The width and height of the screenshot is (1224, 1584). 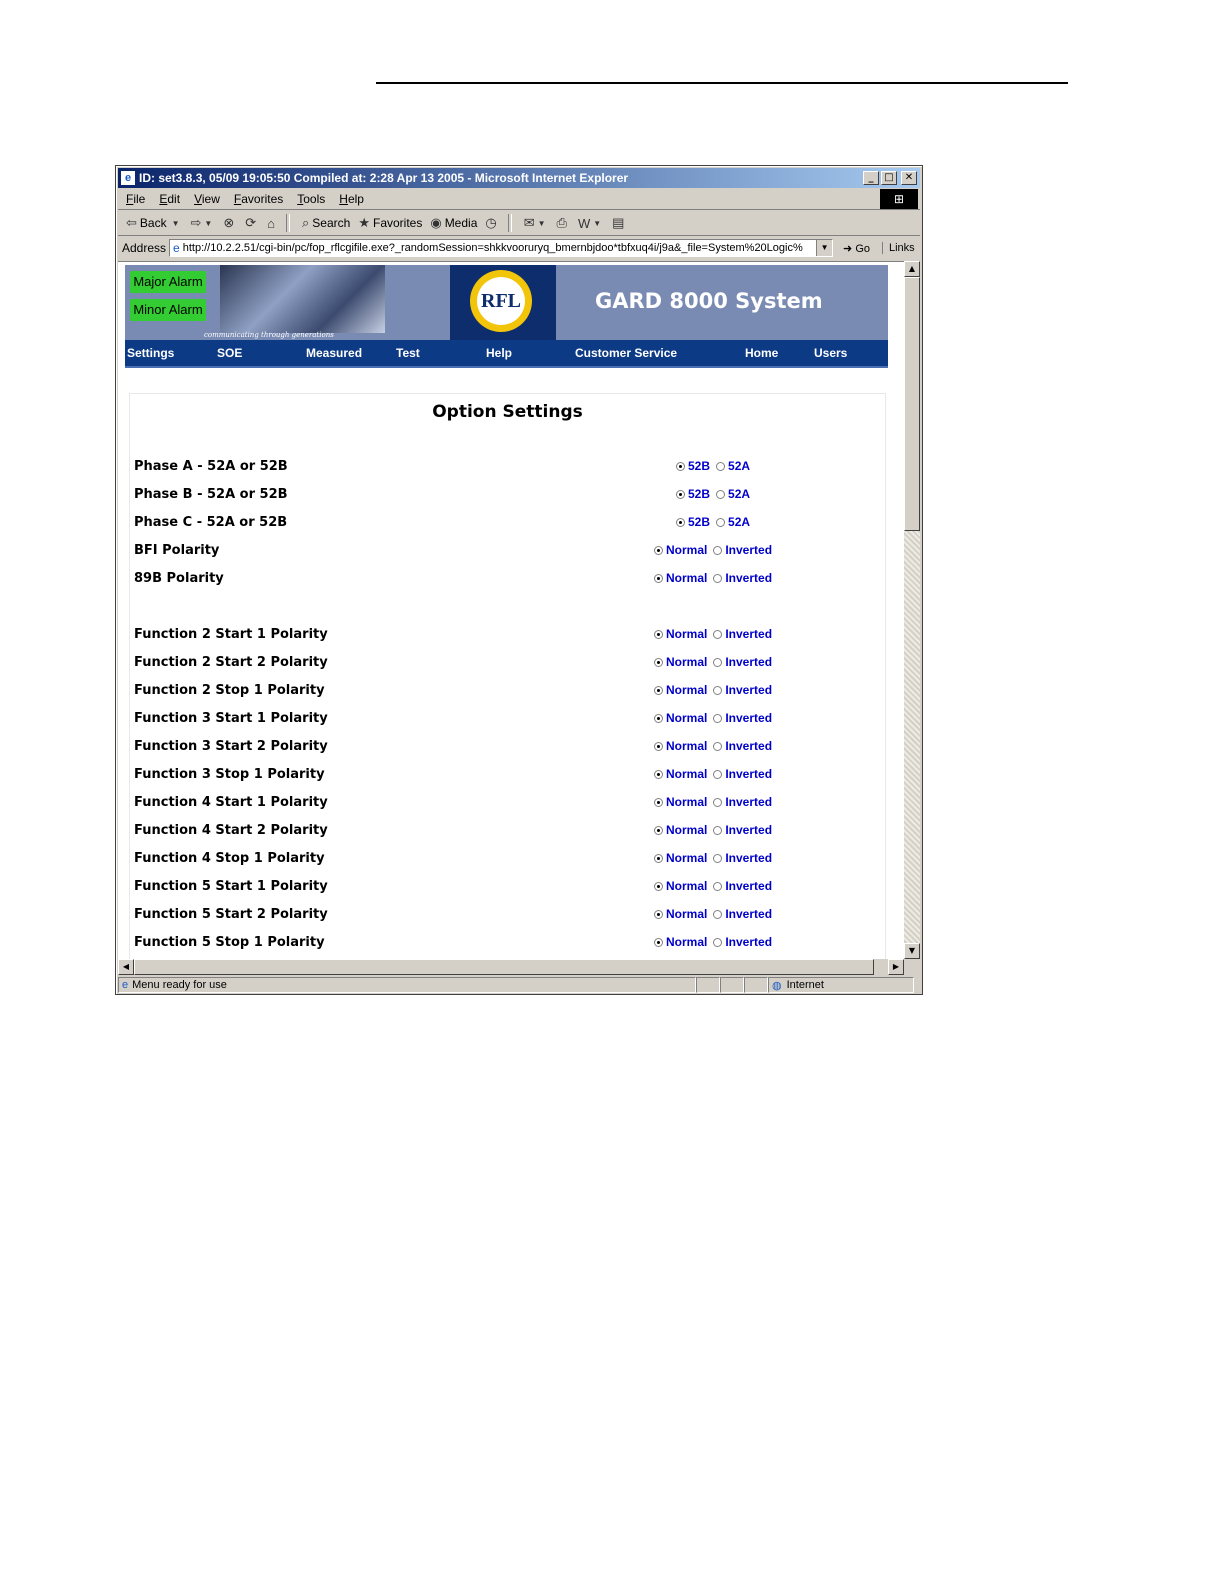 What do you see at coordinates (871, 178) in the screenshot?
I see `minimize-button: _` at bounding box center [871, 178].